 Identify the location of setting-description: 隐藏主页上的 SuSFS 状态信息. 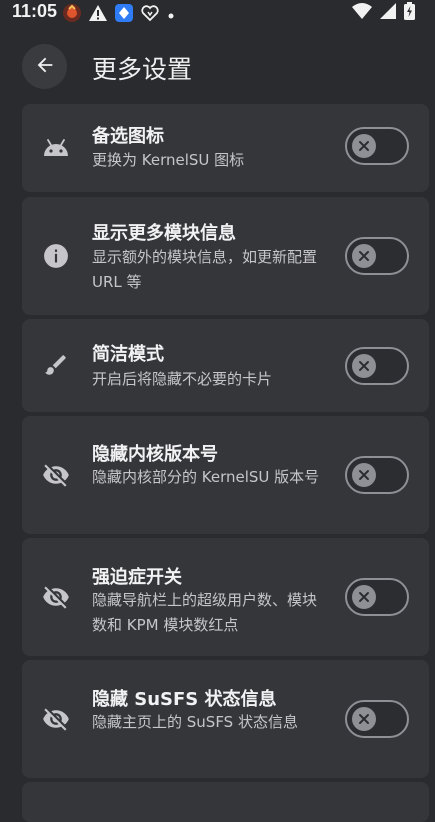
(195, 722).